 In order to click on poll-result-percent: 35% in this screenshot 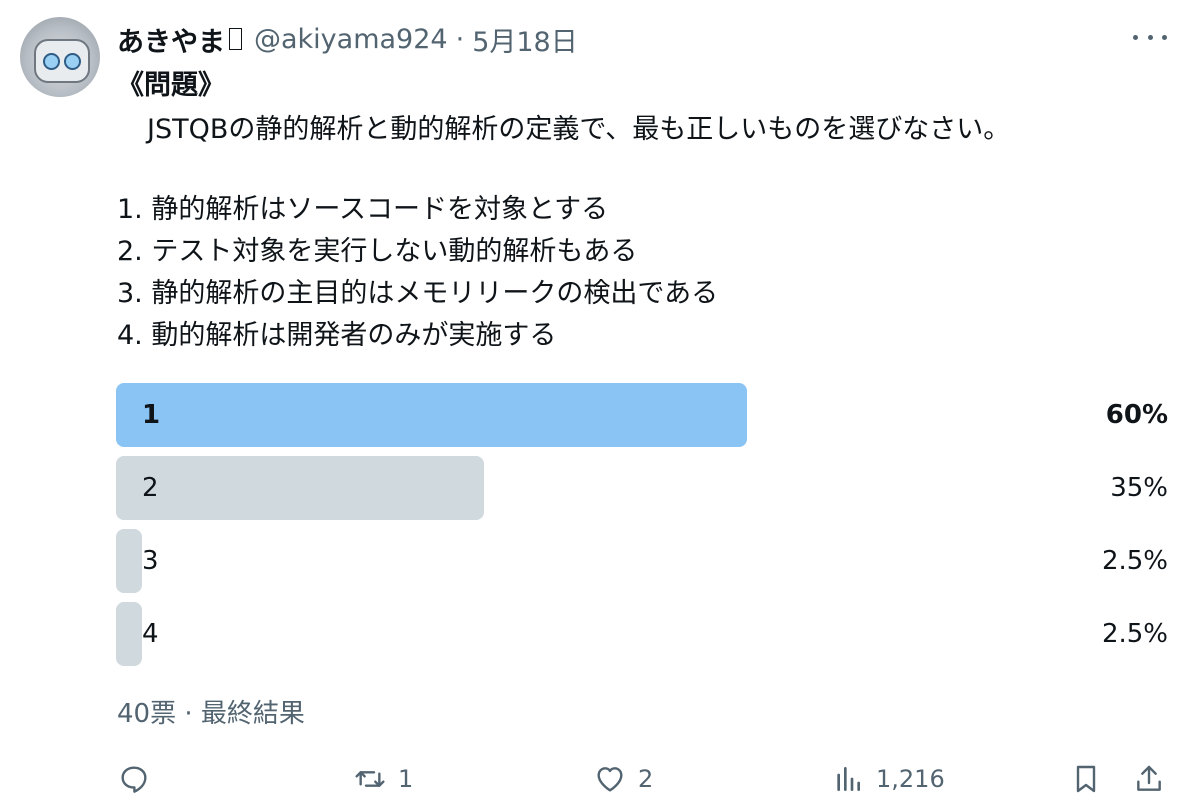, I will do `click(1139, 488)`.